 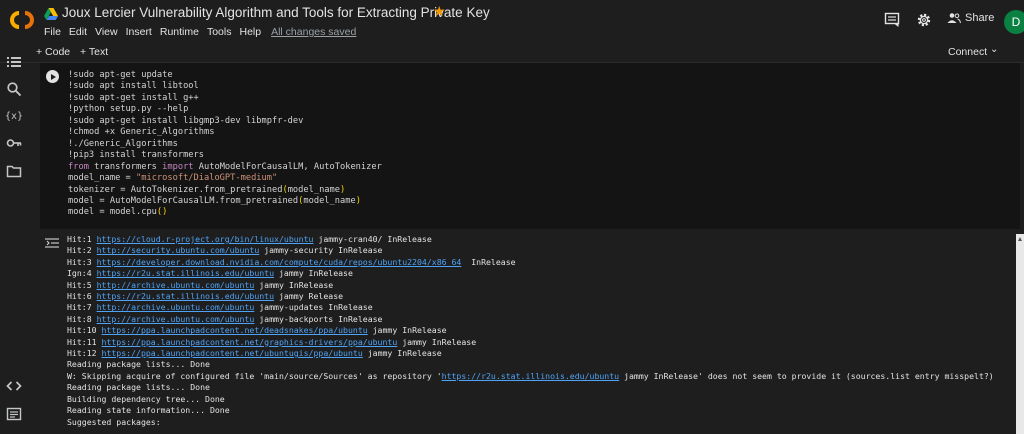 I want to click on variables-icon: {x}, so click(x=14, y=115).